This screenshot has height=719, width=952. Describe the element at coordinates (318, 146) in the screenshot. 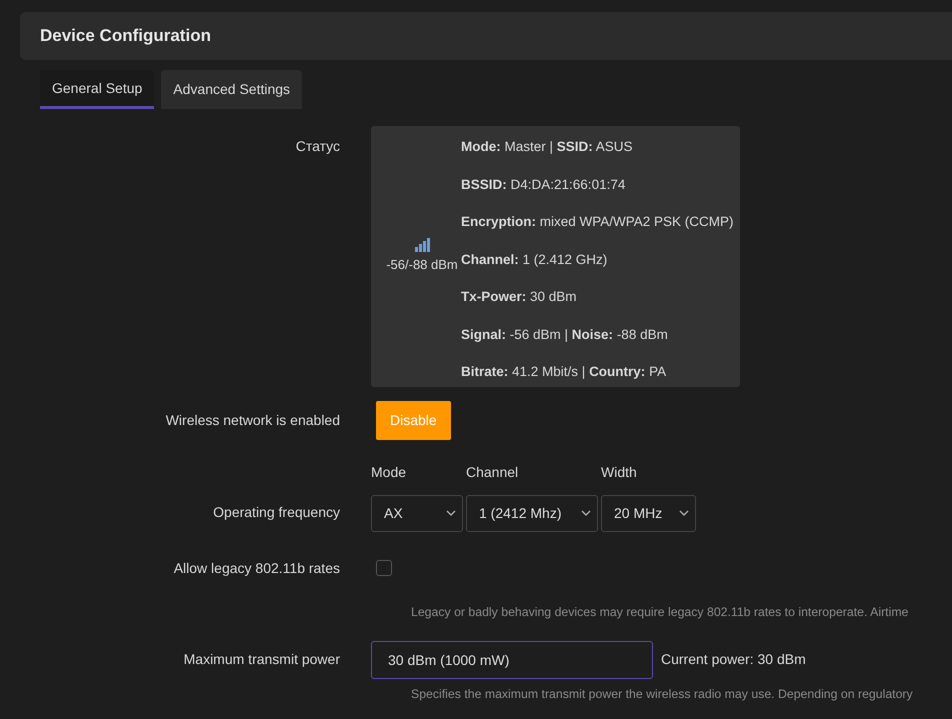

I see `field-label: Статус` at that location.